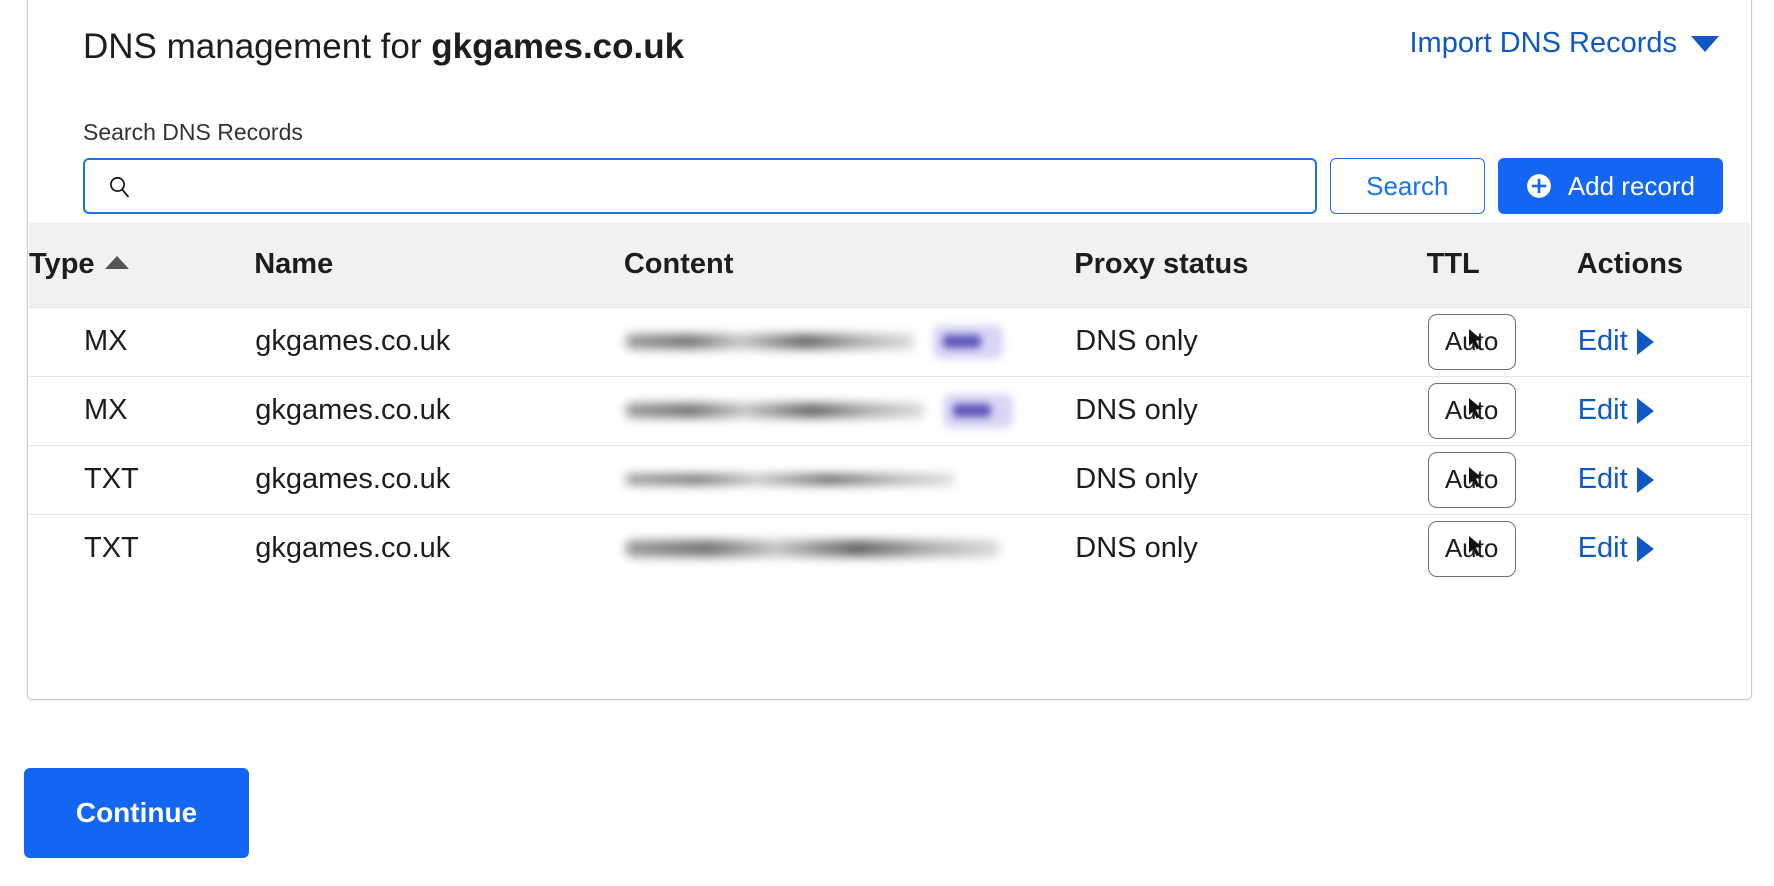  Describe the element at coordinates (119, 187) in the screenshot. I see `search-icon` at that location.